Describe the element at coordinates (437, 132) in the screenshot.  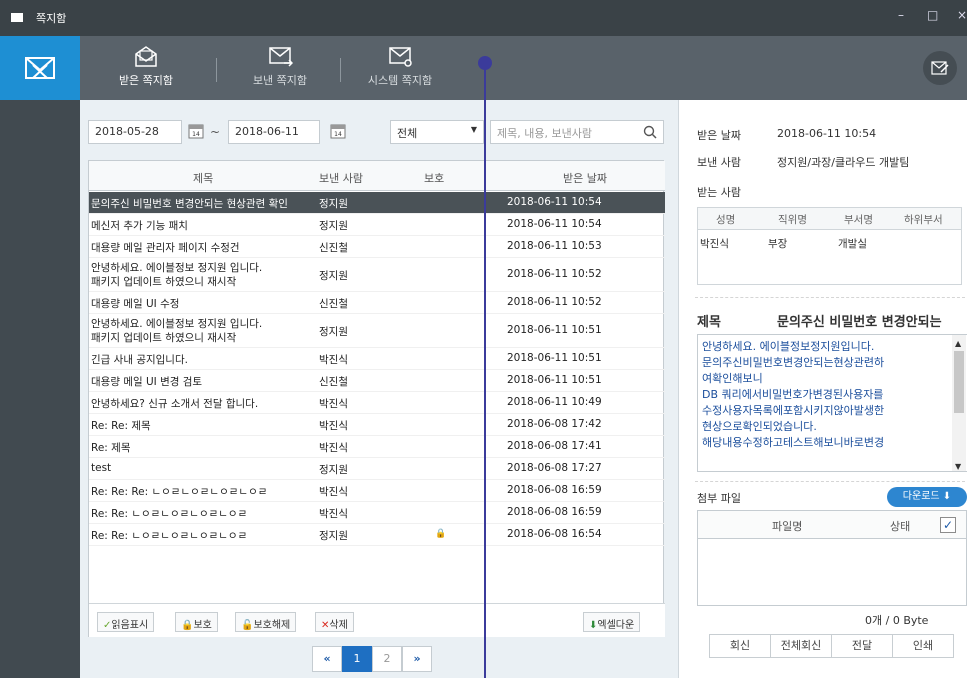
I see `category-select: 전체 ▼` at that location.